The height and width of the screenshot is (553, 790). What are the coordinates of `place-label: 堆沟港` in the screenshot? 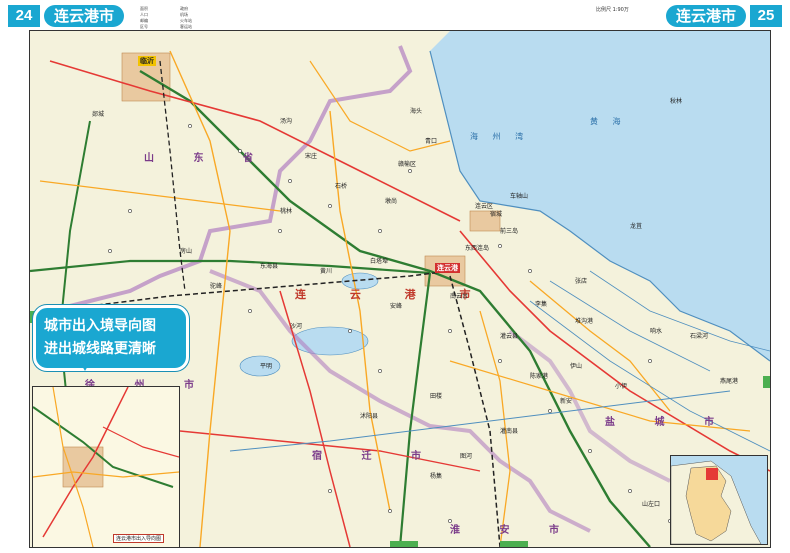 It's located at (584, 321).